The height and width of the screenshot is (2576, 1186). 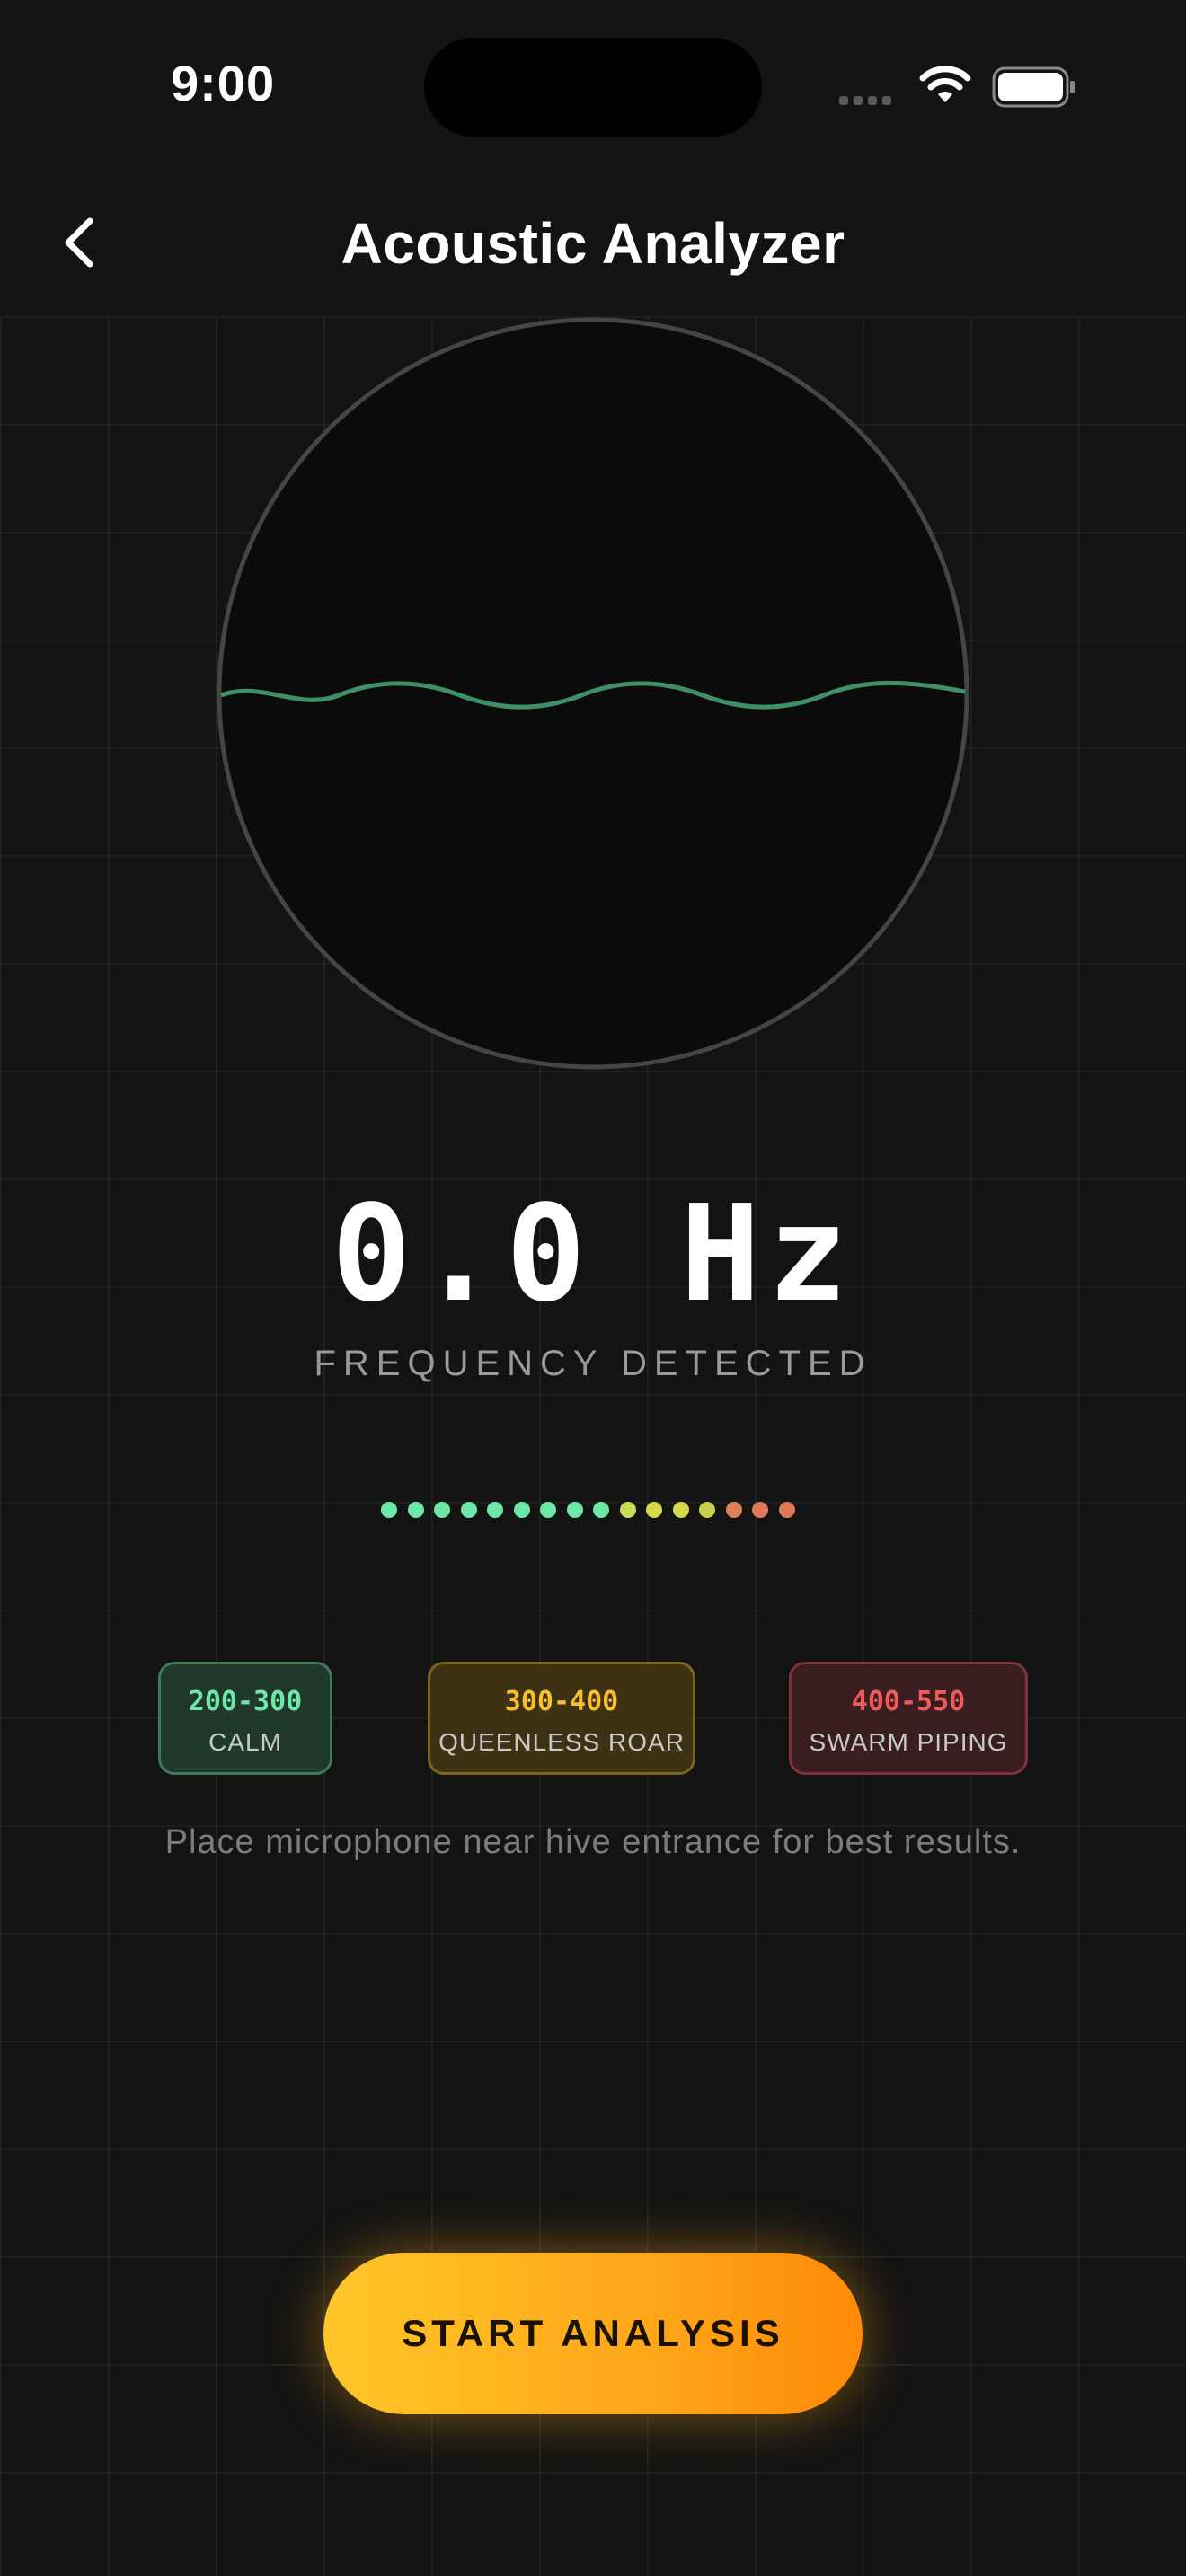 What do you see at coordinates (908, 1701) in the screenshot?
I see `range-value: 400-550` at bounding box center [908, 1701].